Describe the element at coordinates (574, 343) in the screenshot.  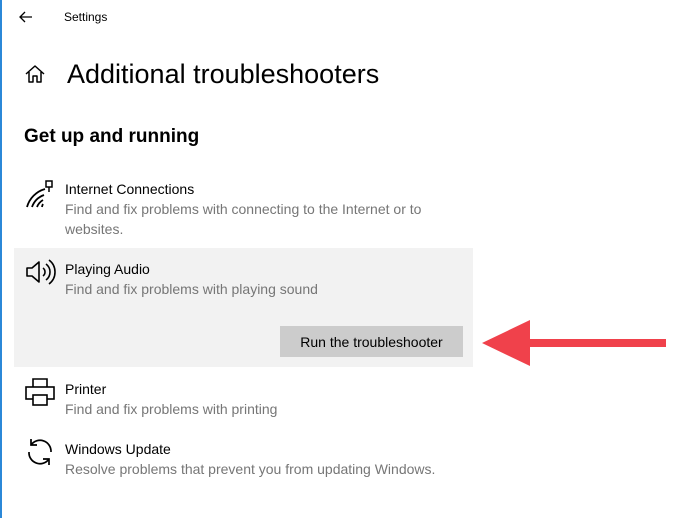
I see `annotation-arrow-icon` at that location.